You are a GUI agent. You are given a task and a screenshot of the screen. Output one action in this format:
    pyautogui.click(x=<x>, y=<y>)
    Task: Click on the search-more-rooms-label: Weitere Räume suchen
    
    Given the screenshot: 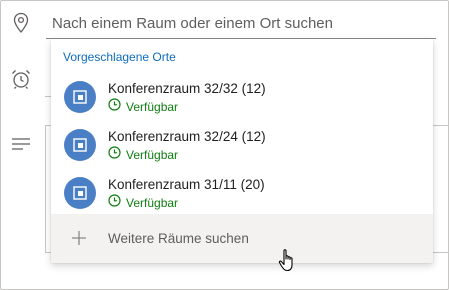 What is the action you would take?
    pyautogui.click(x=178, y=238)
    